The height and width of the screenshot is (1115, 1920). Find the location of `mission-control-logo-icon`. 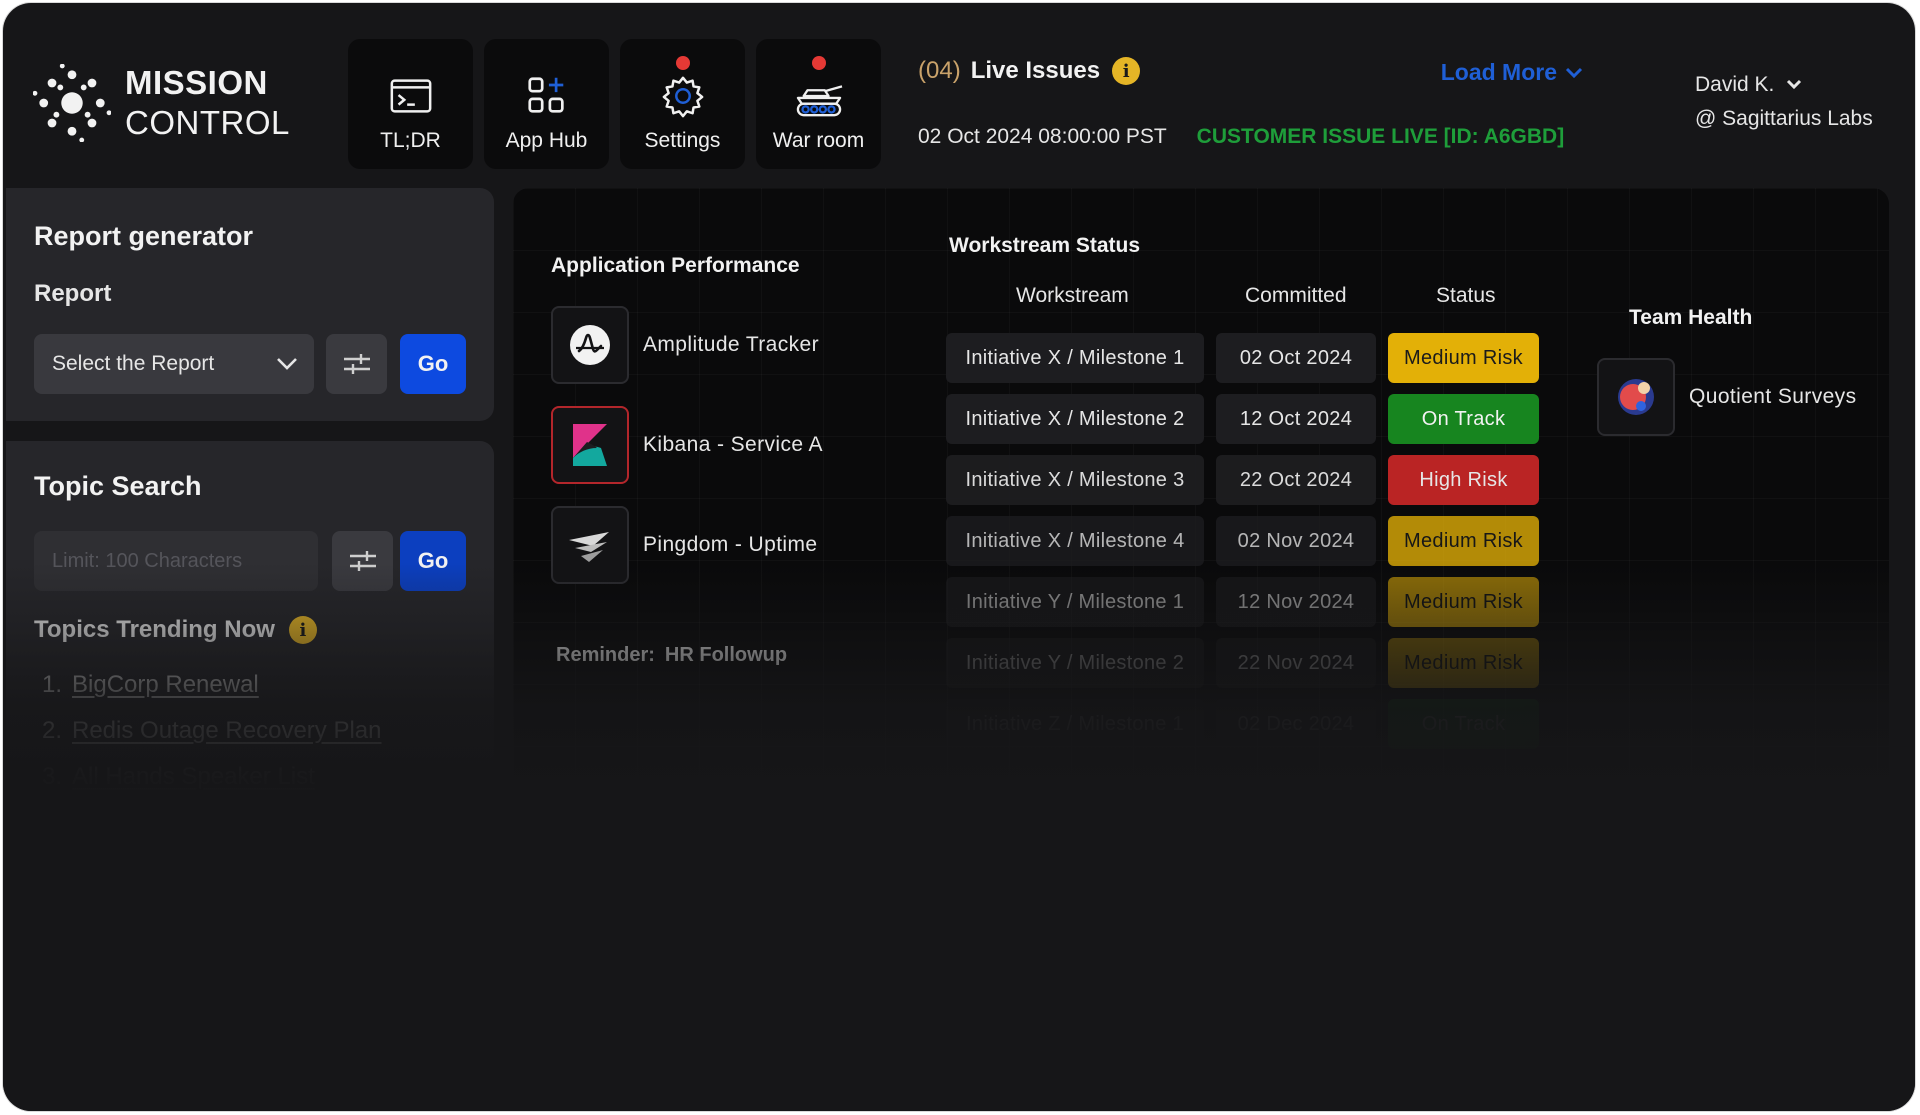

mission-control-logo-icon is located at coordinates (72, 103).